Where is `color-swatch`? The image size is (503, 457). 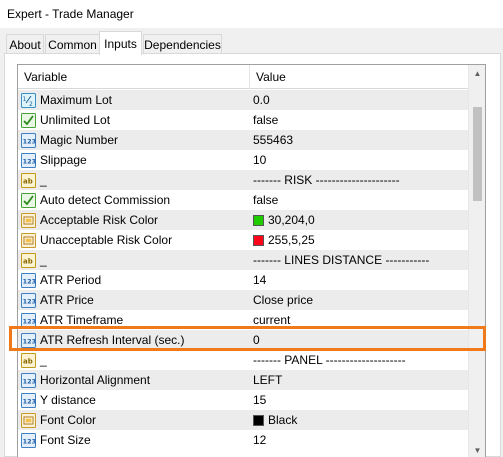 color-swatch is located at coordinates (258, 420).